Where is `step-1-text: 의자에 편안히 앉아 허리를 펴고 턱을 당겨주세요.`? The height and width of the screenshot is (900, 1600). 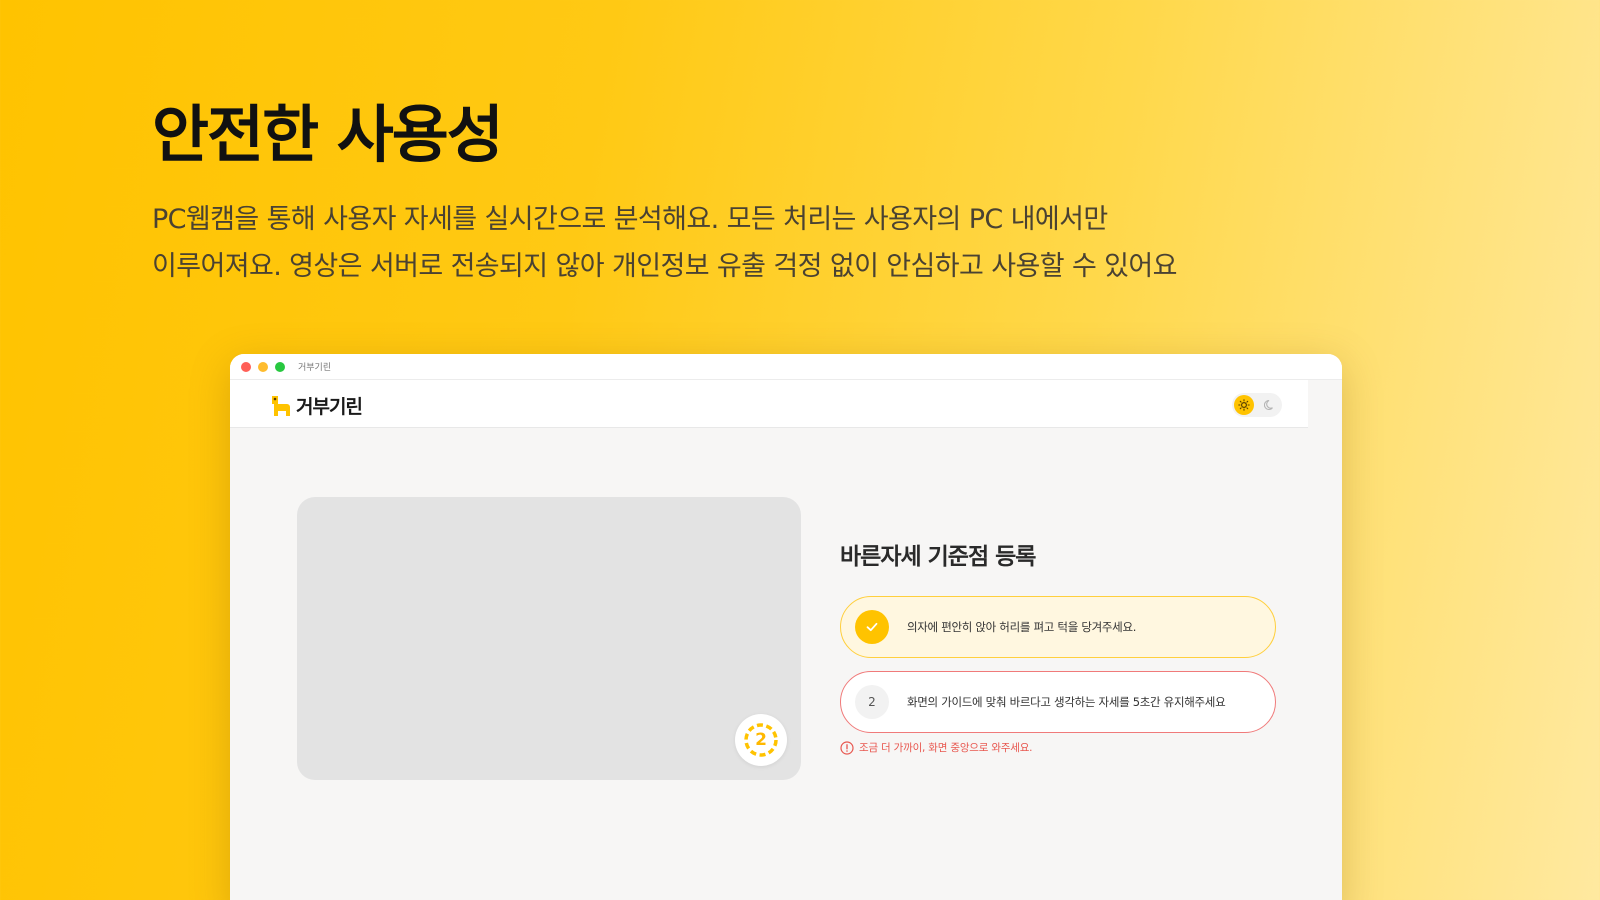 step-1-text: 의자에 편안히 앉아 허리를 펴고 턱을 당겨주세요. is located at coordinates (1022, 627).